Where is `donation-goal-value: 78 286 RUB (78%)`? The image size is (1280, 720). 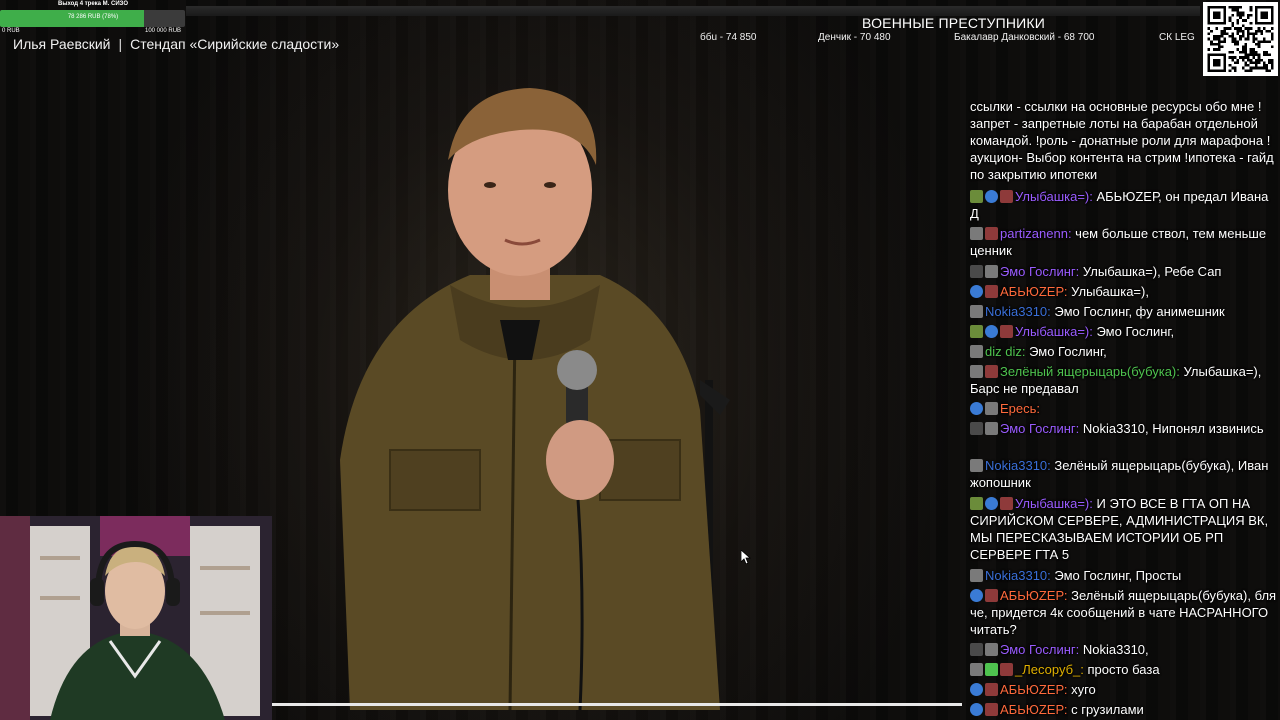
donation-goal-value: 78 286 RUB (78%) is located at coordinates (93, 17).